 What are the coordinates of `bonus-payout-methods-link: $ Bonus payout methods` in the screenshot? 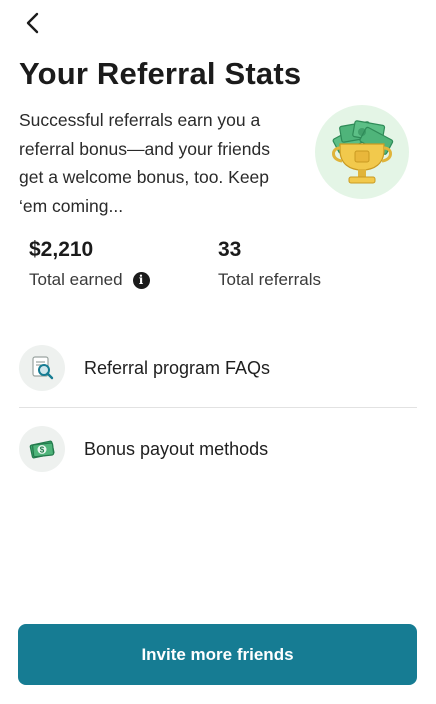 It's located at (218, 449).